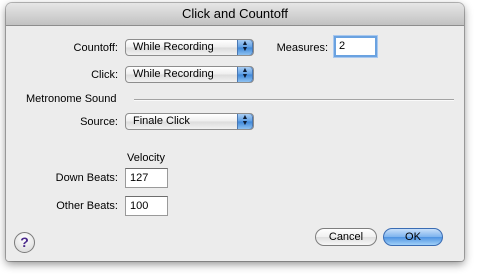  What do you see at coordinates (99, 122) in the screenshot?
I see `source-label: Source:` at bounding box center [99, 122].